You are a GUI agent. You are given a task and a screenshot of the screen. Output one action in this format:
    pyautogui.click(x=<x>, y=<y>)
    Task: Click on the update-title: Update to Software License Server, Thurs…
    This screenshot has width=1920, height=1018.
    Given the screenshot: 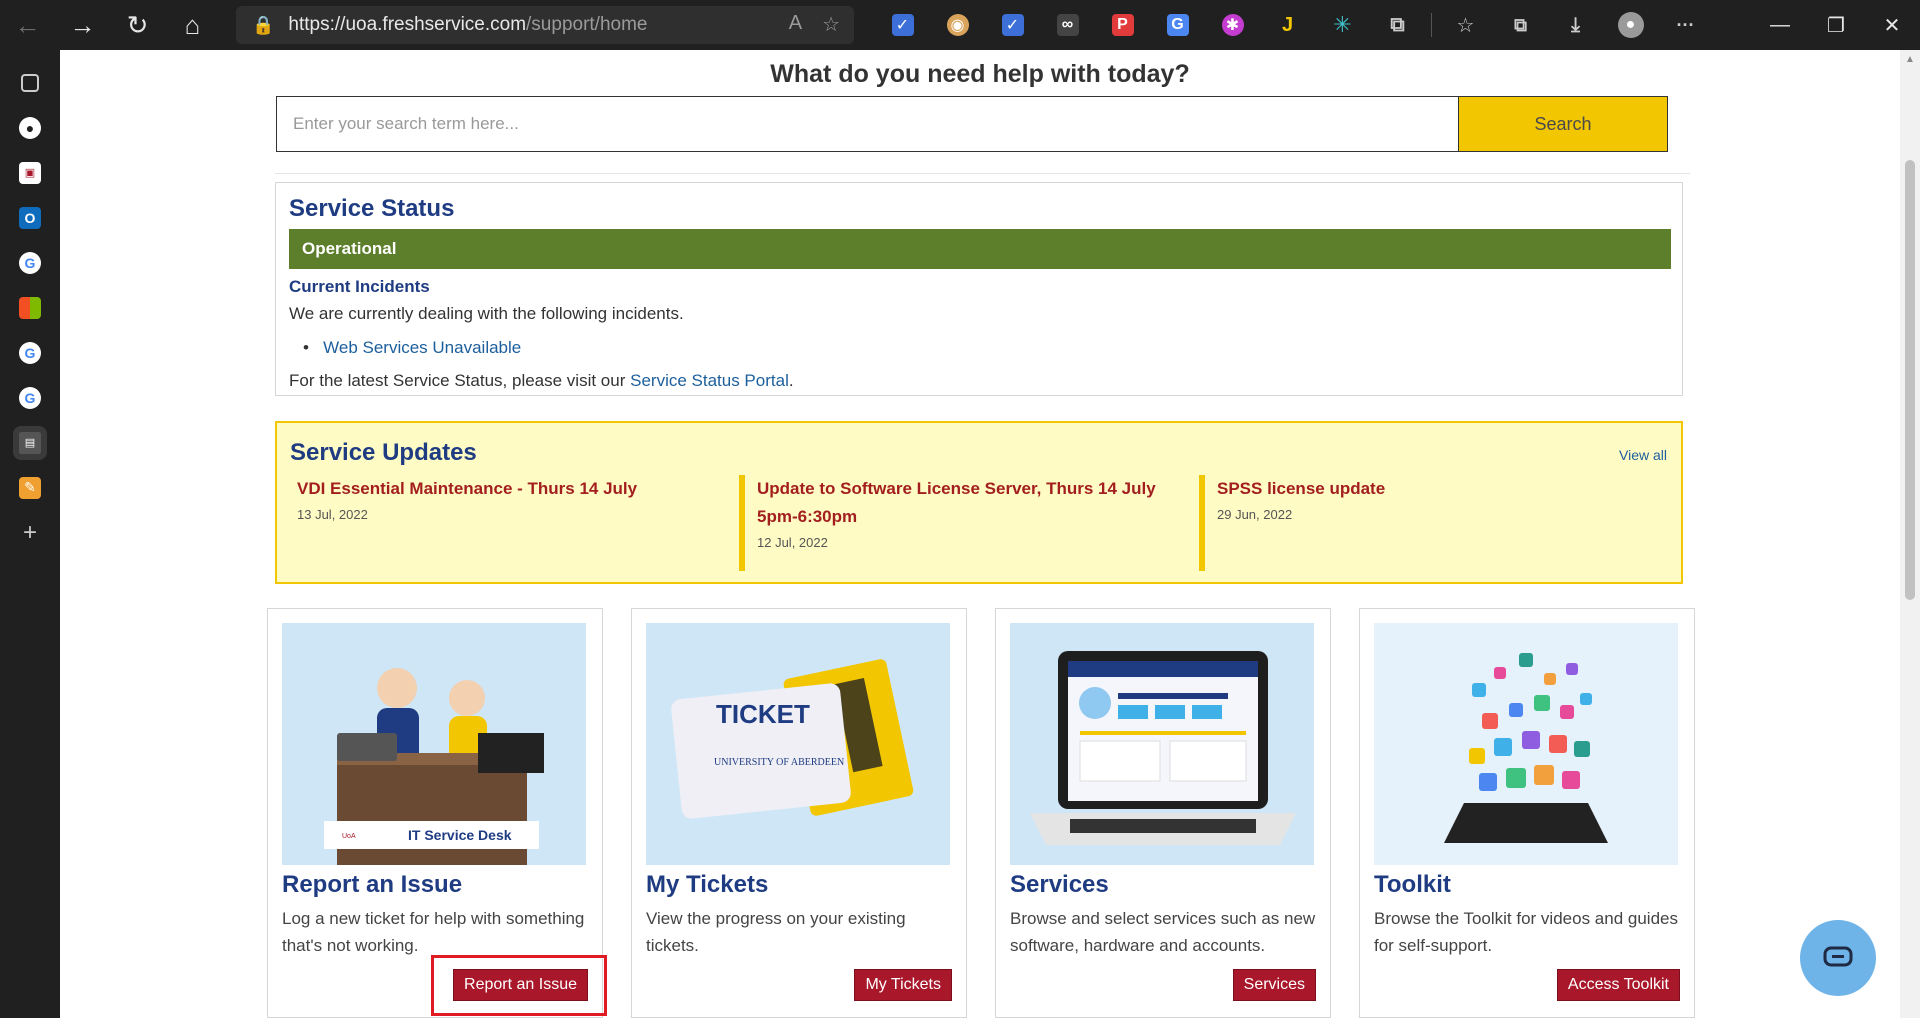 What is the action you would take?
    pyautogui.click(x=958, y=503)
    